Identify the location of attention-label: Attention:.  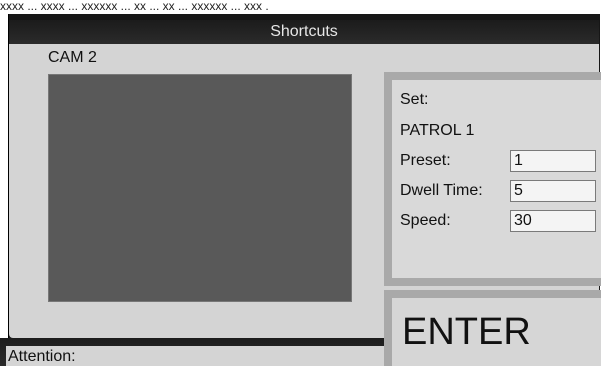
(196, 356).